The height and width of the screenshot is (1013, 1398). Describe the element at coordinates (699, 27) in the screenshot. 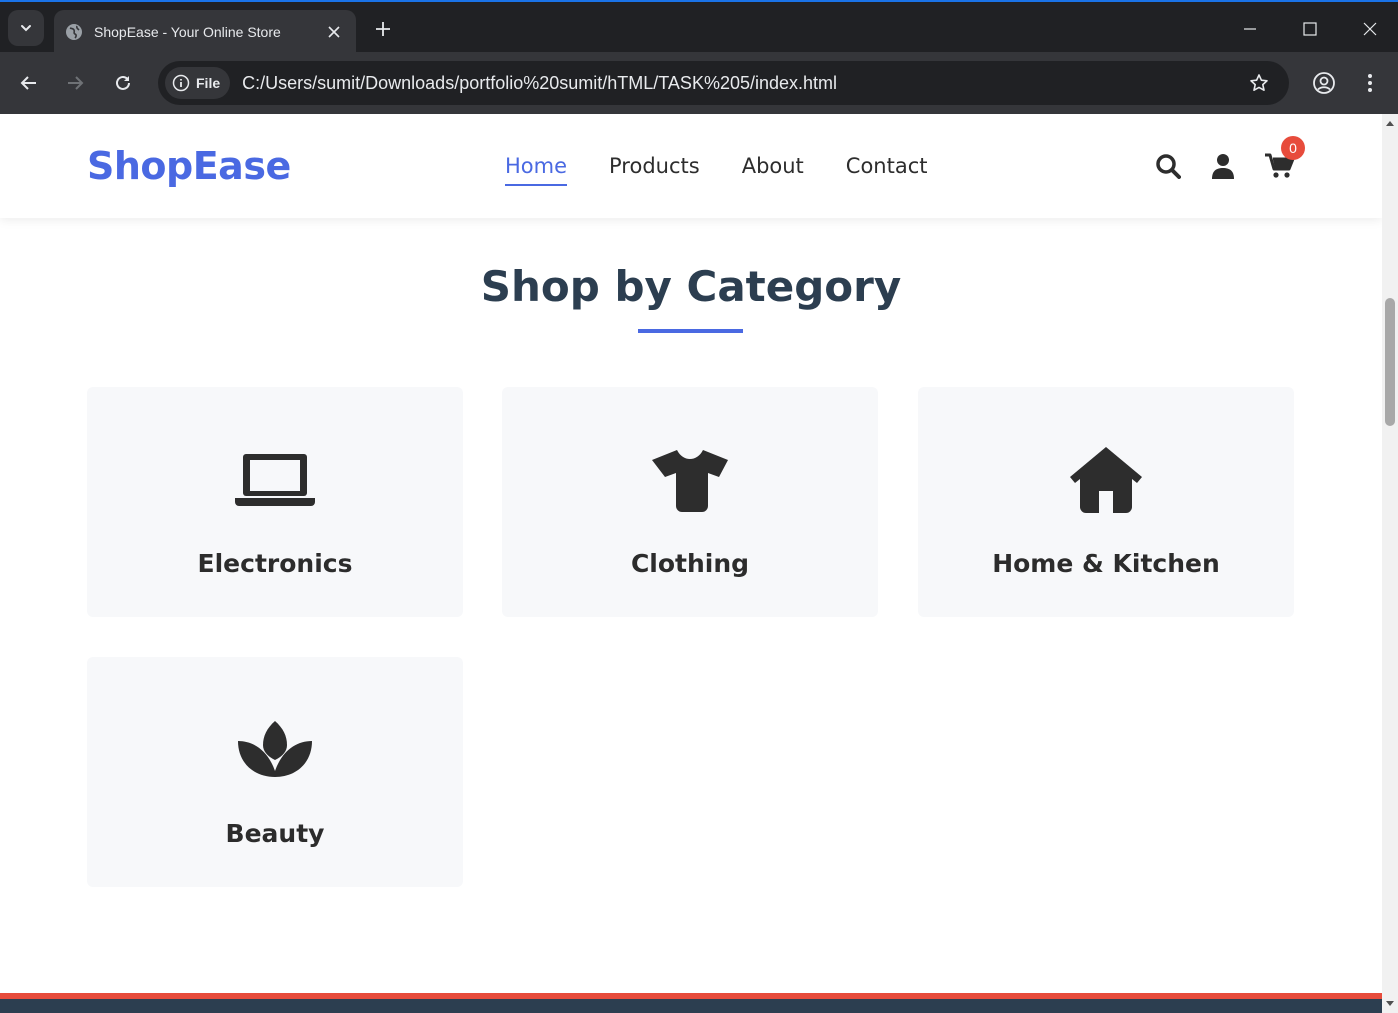

I see `browser-titlebar: ShopEase - Your Online Store` at that location.